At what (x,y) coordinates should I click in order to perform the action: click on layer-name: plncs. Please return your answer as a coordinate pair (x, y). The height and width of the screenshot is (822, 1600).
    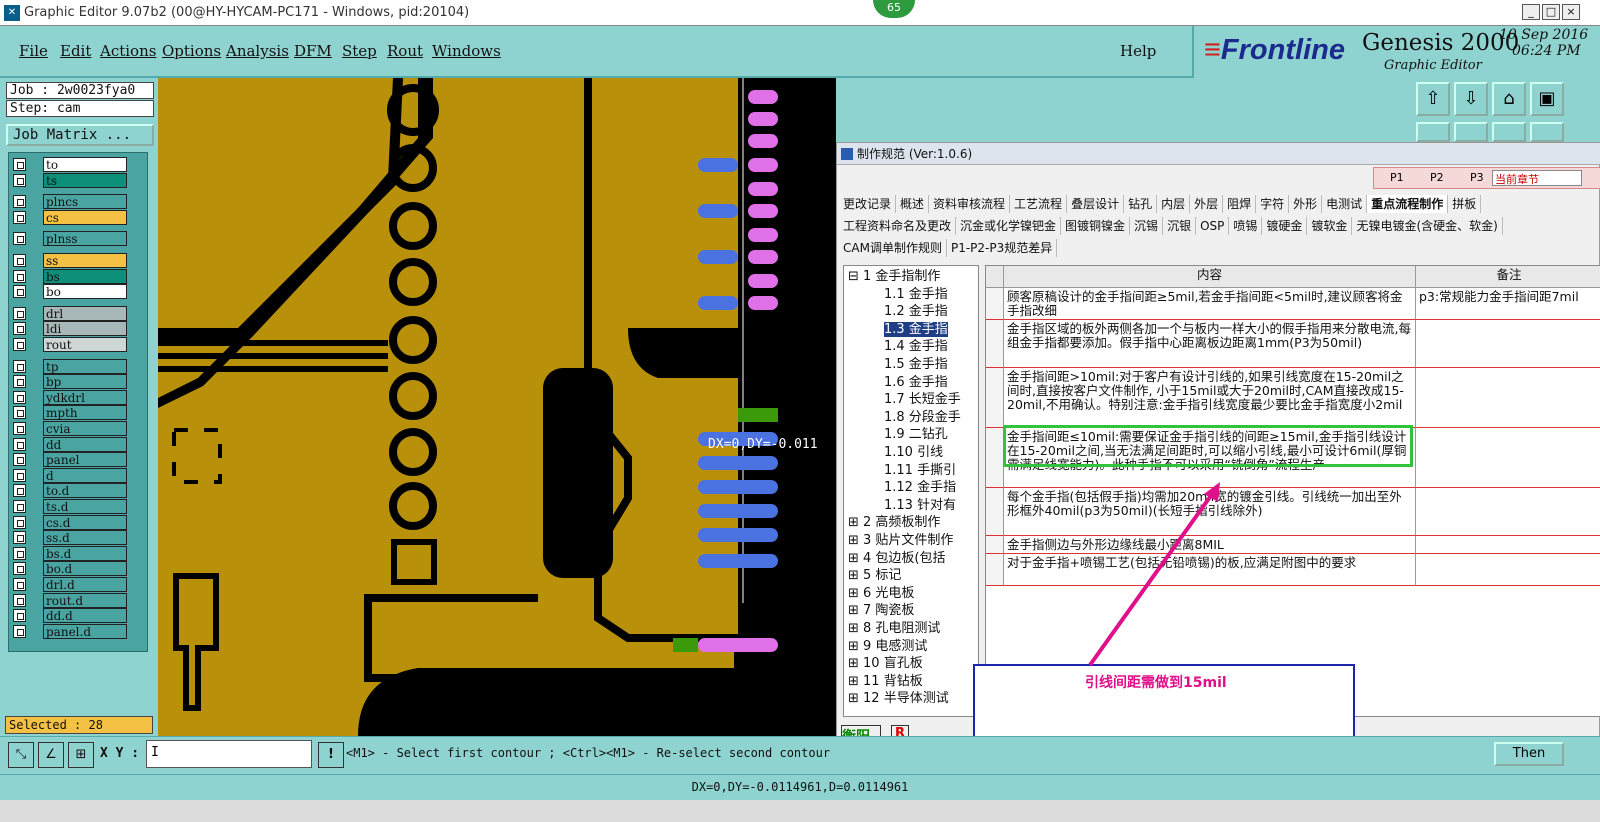
    Looking at the image, I should click on (85, 202).